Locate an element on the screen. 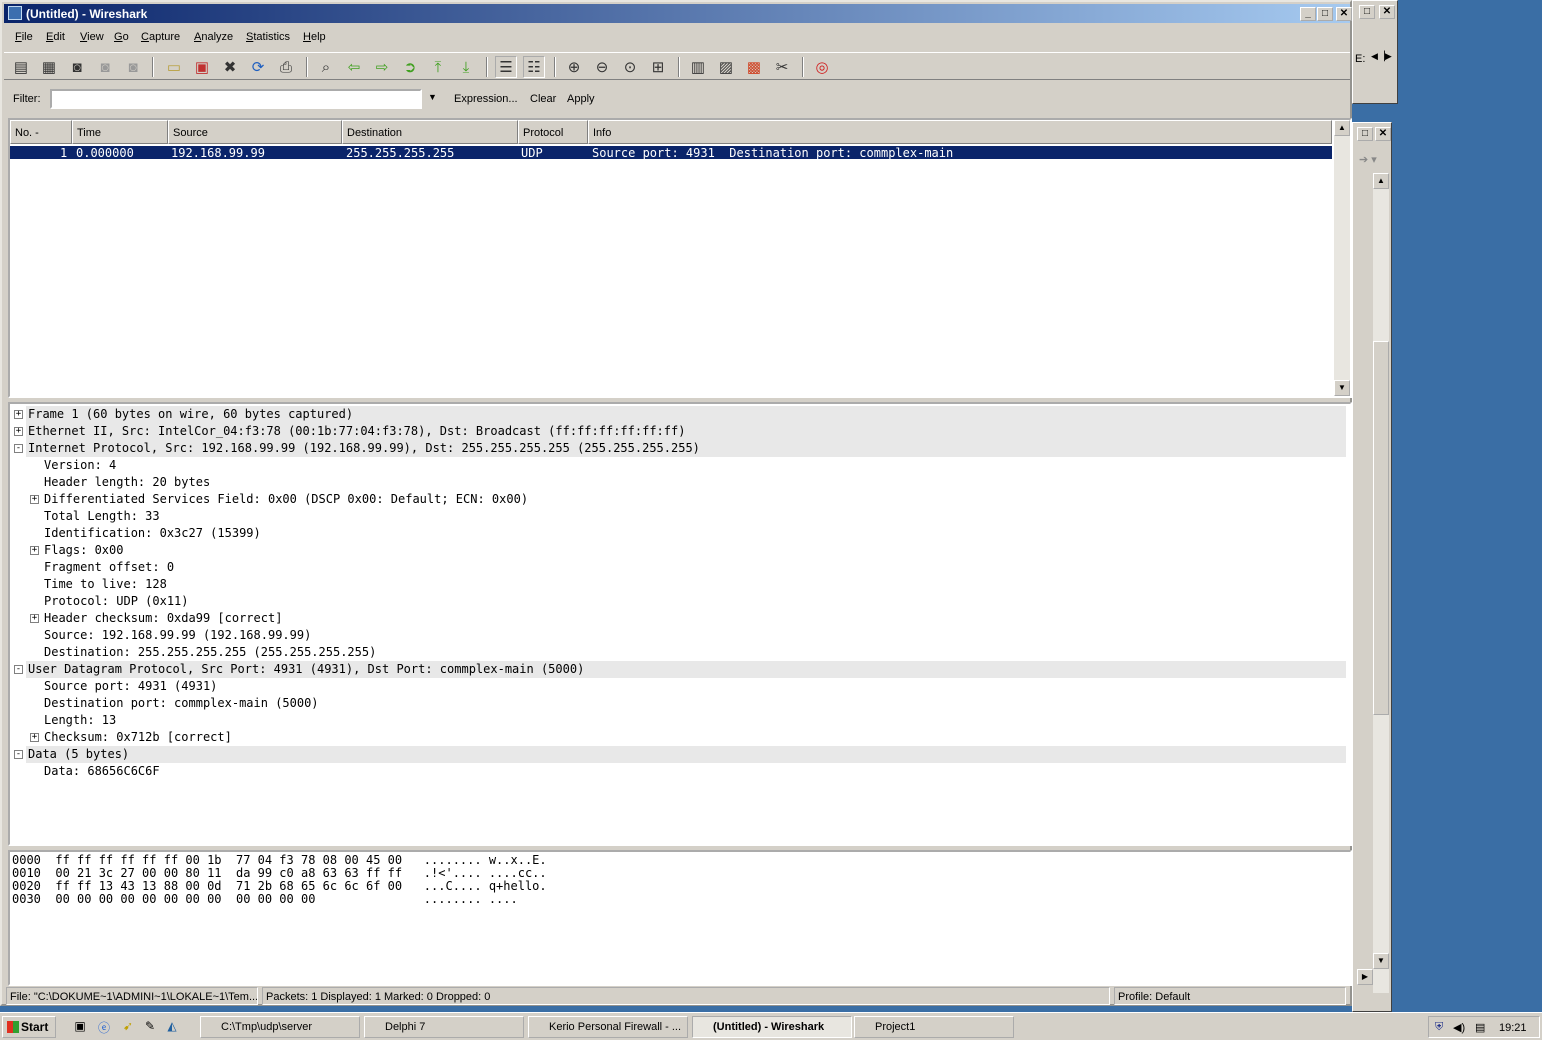 This screenshot has width=1542, height=1040. column-no: No. - is located at coordinates (41, 132).